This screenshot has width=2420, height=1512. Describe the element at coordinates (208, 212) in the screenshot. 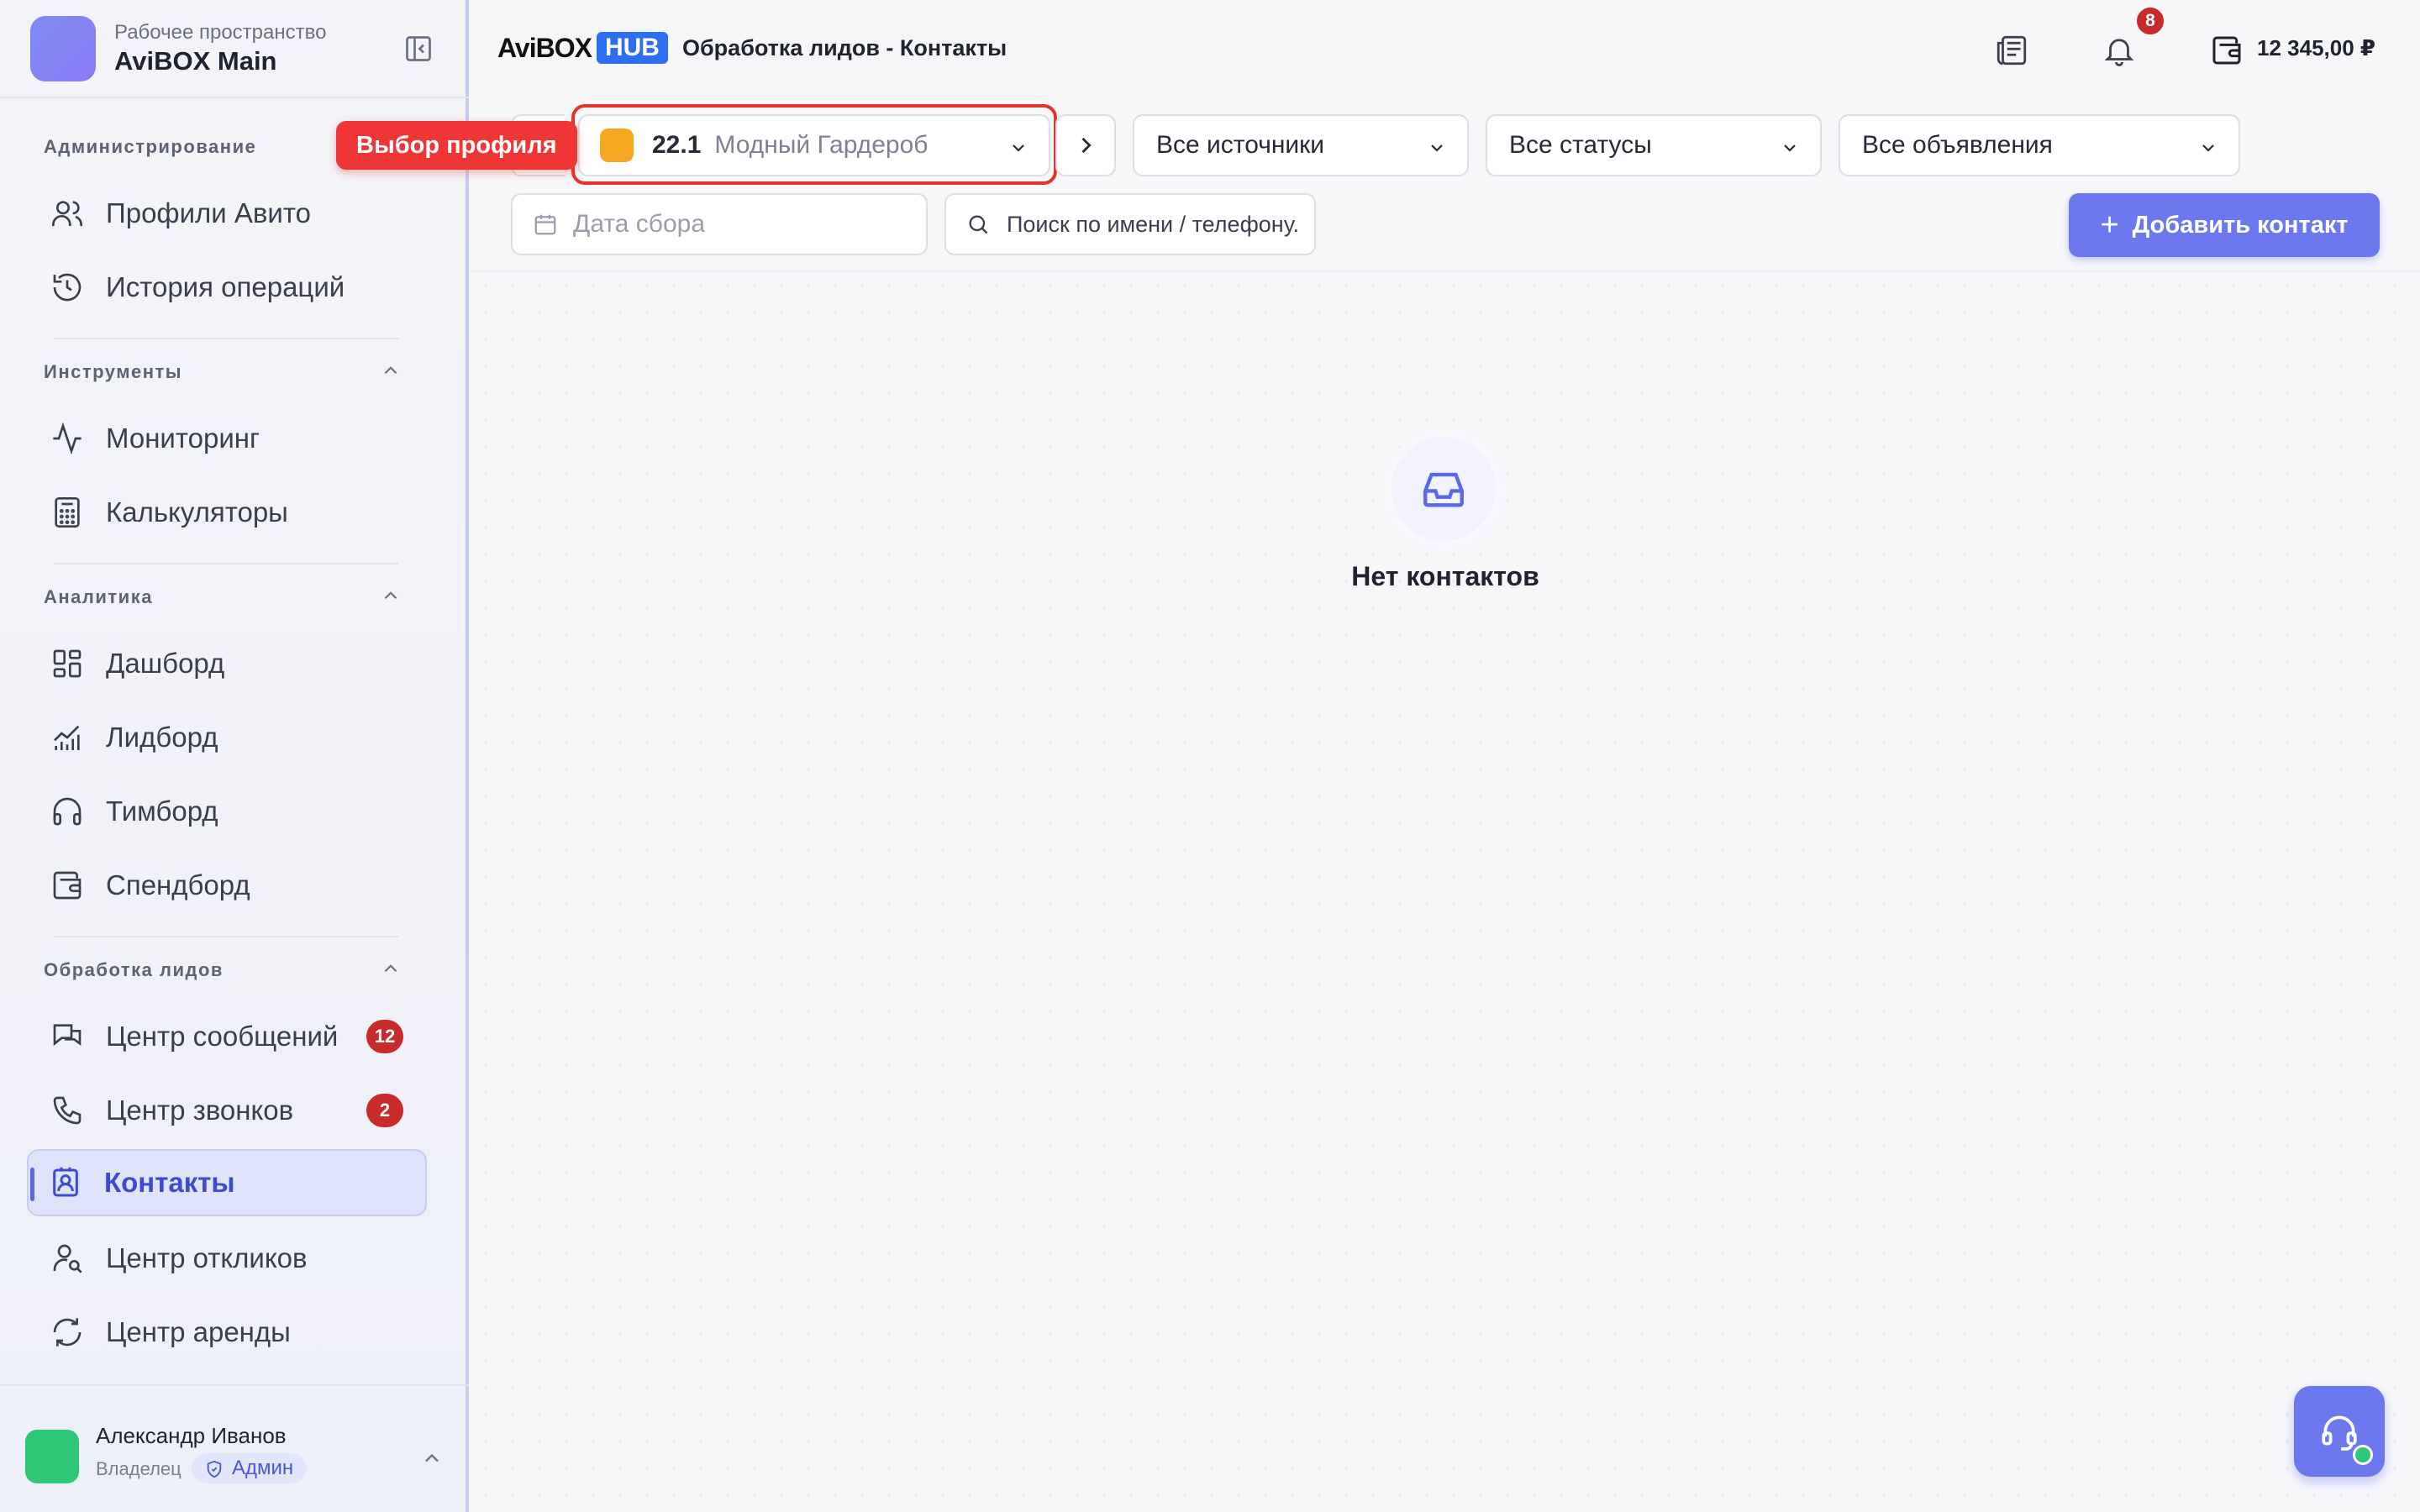

I see `sidebar-item-label: Профили Авито` at that location.